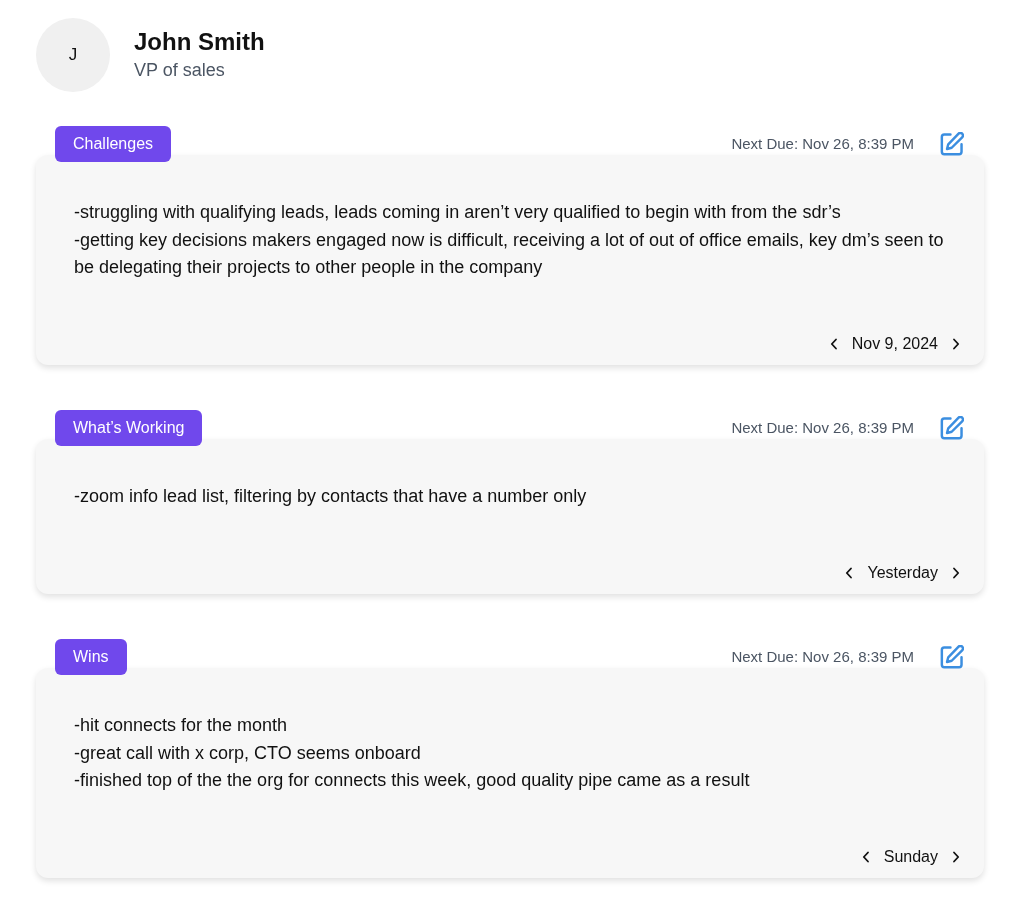 This screenshot has width=1024, height=923. Describe the element at coordinates (181, 725) in the screenshot. I see `note-line: -hit connects for the month` at that location.